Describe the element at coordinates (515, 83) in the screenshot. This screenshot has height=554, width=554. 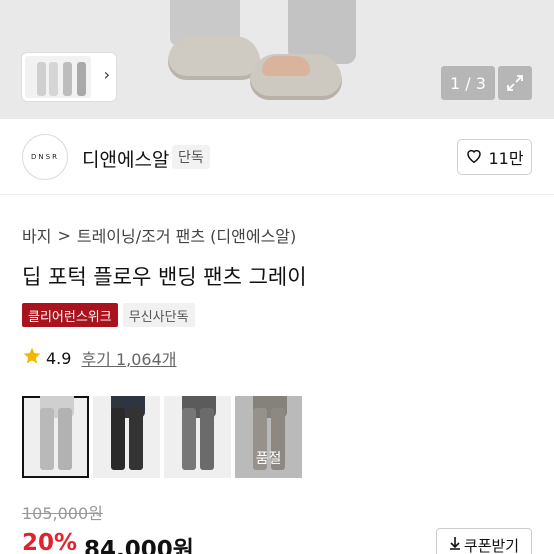
I see `expand-icon` at that location.